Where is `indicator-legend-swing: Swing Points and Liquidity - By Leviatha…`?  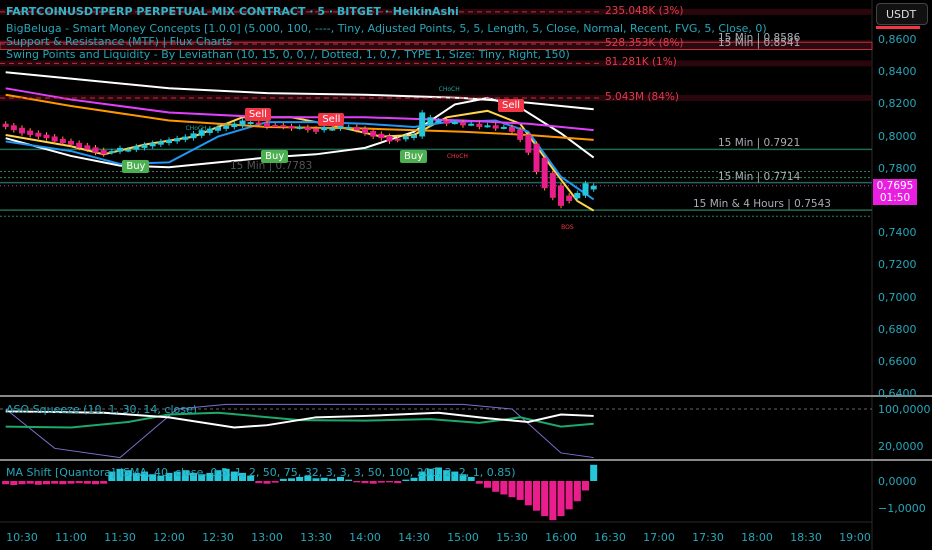 indicator-legend-swing: Swing Points and Liquidity - By Leviatha… is located at coordinates (288, 54).